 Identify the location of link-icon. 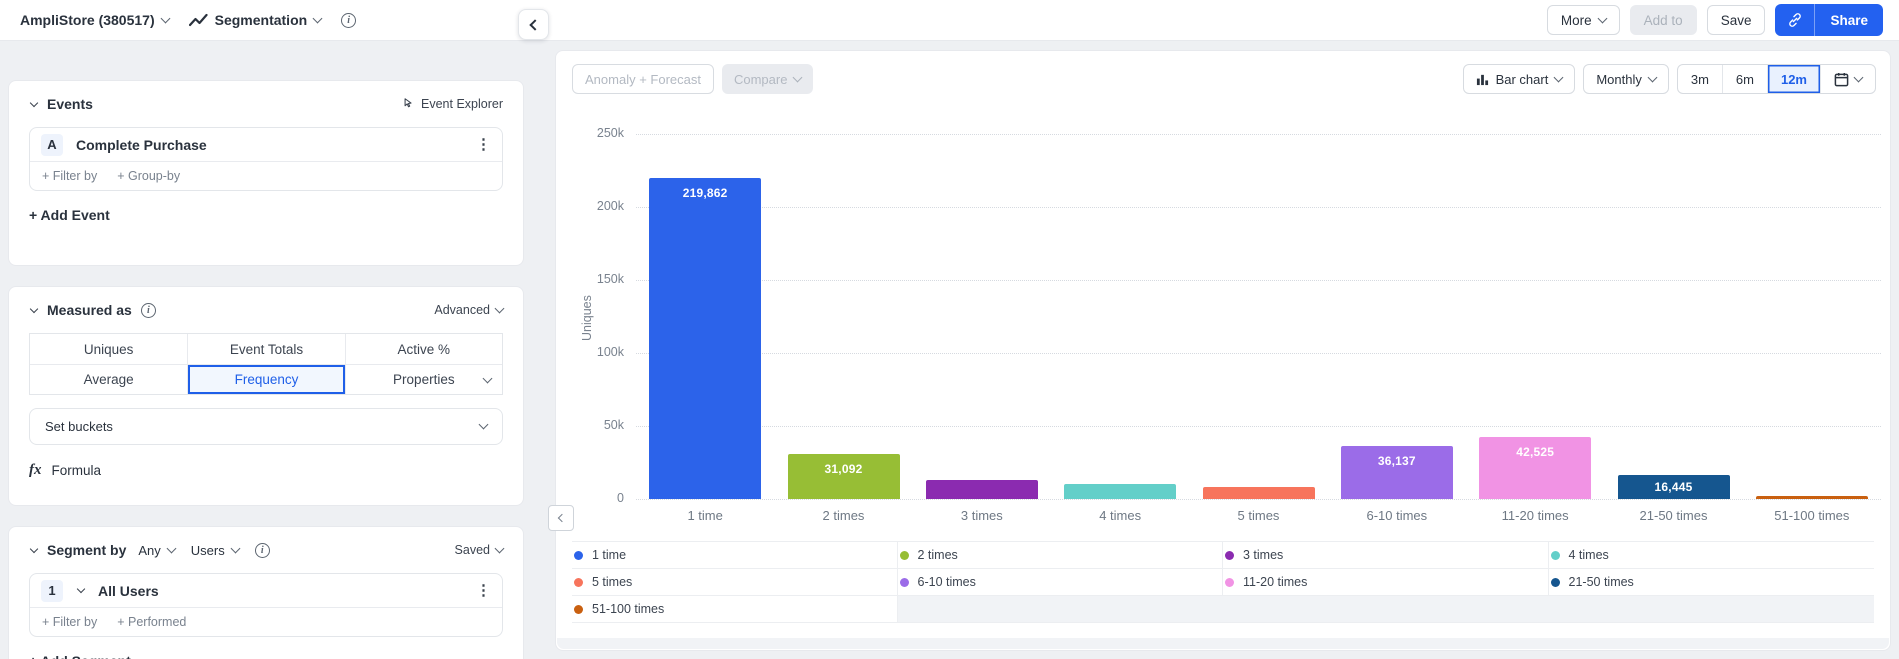
(1795, 20).